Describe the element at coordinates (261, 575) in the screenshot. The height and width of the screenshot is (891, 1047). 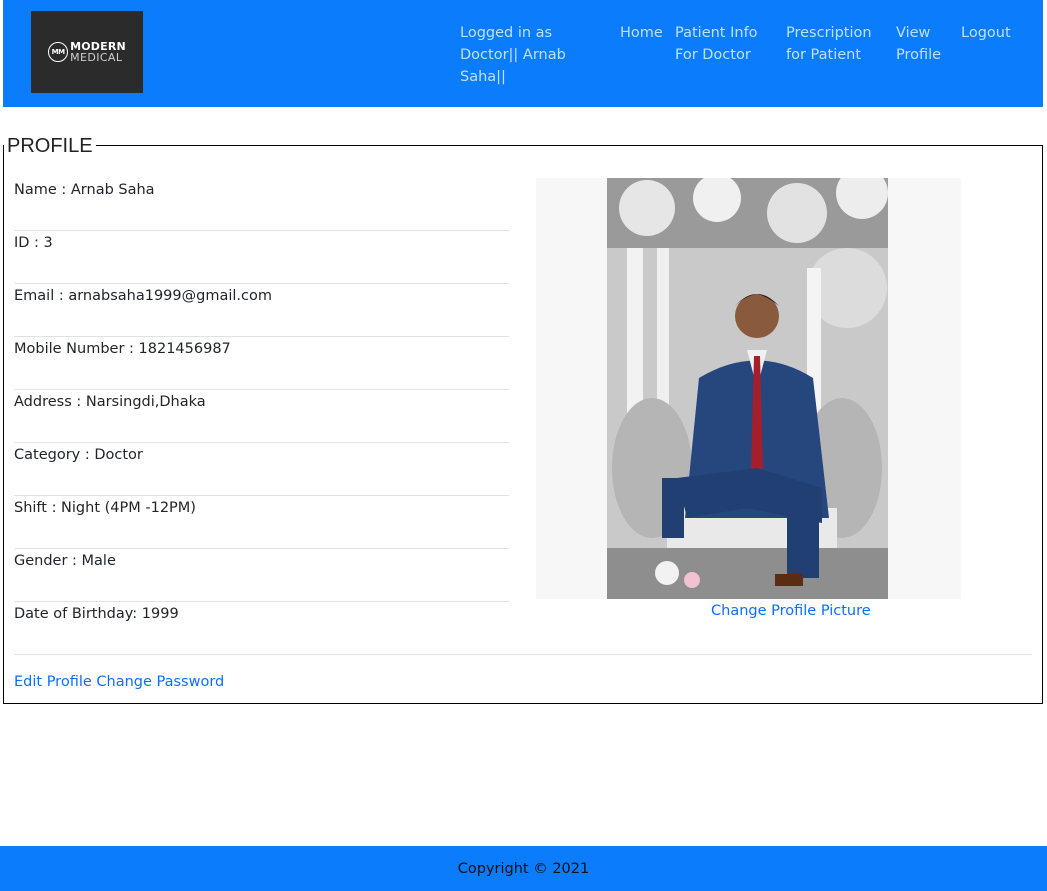
I see `profile-field-gender: Gender : Male` at that location.